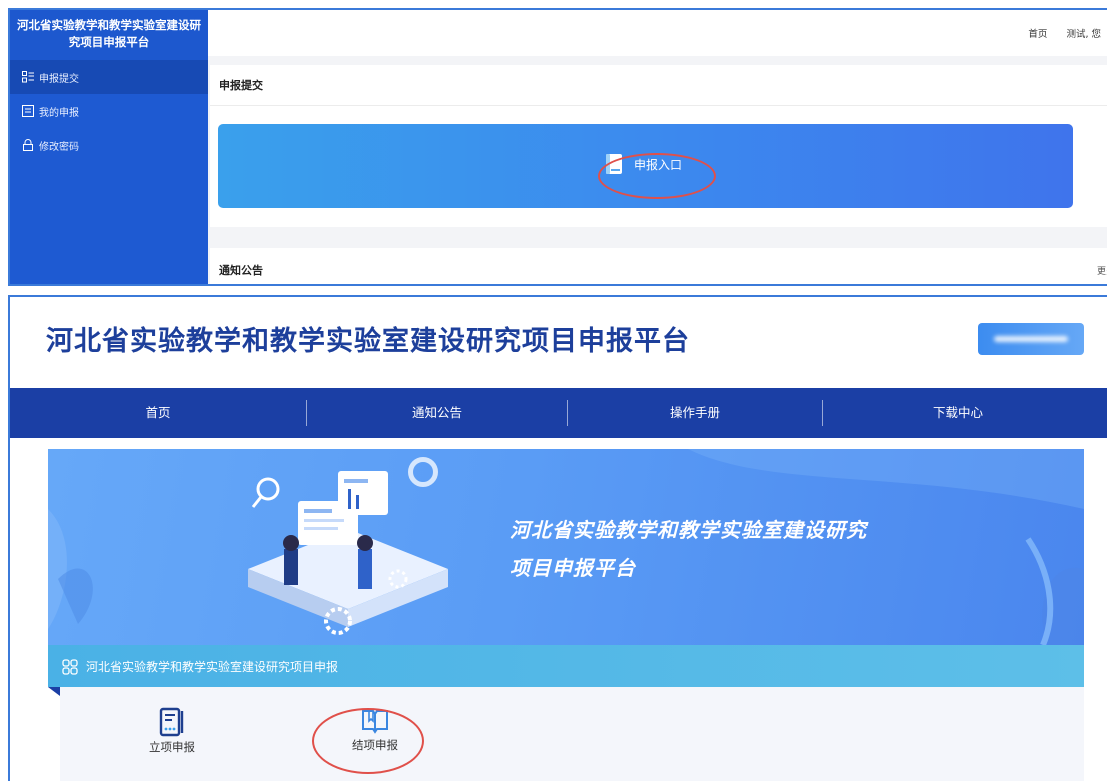 This screenshot has width=1107, height=781. What do you see at coordinates (172, 747) in the screenshot?
I see `tile-label: 立项申报` at bounding box center [172, 747].